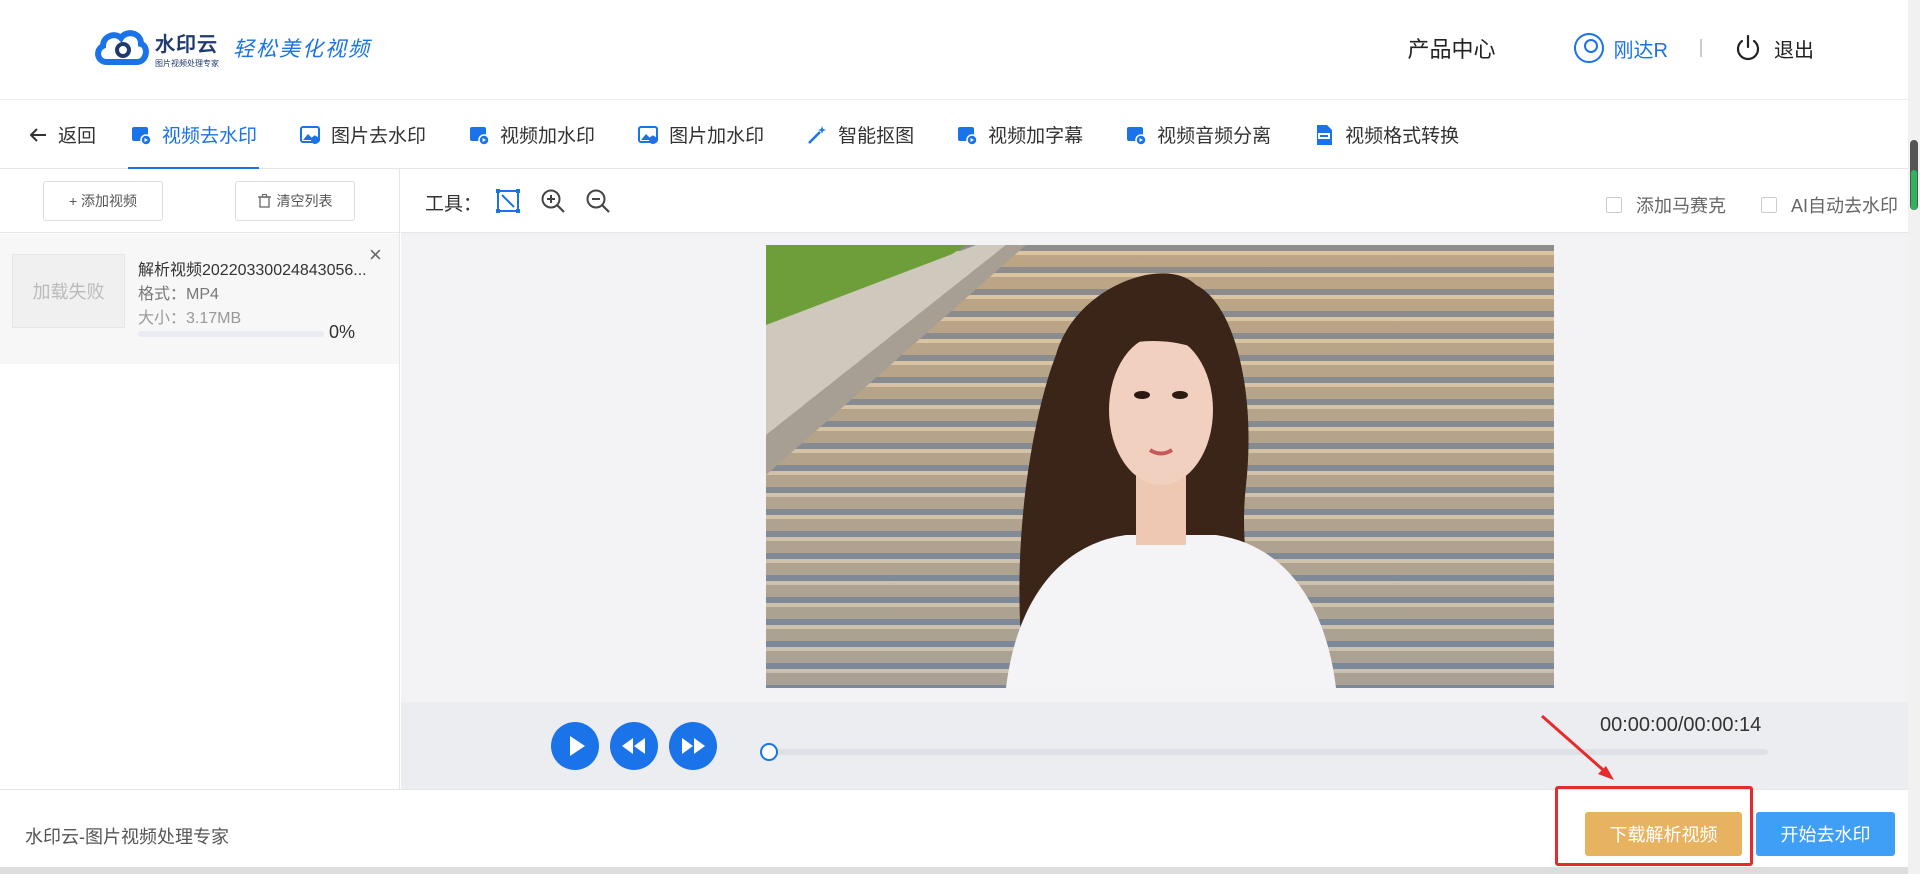 The width and height of the screenshot is (1920, 874). Describe the element at coordinates (553, 201) in the screenshot. I see `zoom-in-icon` at that location.